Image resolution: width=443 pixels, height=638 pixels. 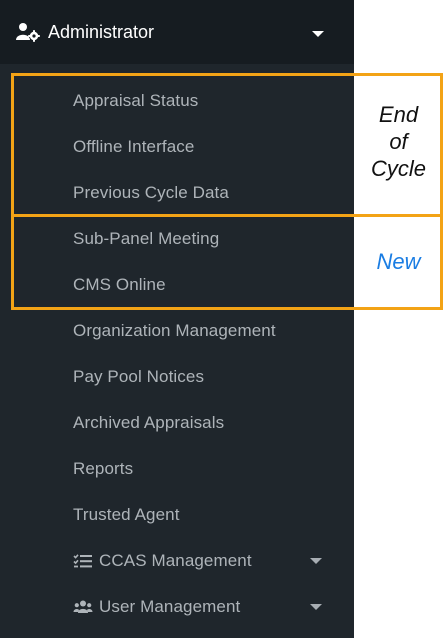 I want to click on menu-item-pay-pool-notices: Pay Pool Notices, so click(x=177, y=377).